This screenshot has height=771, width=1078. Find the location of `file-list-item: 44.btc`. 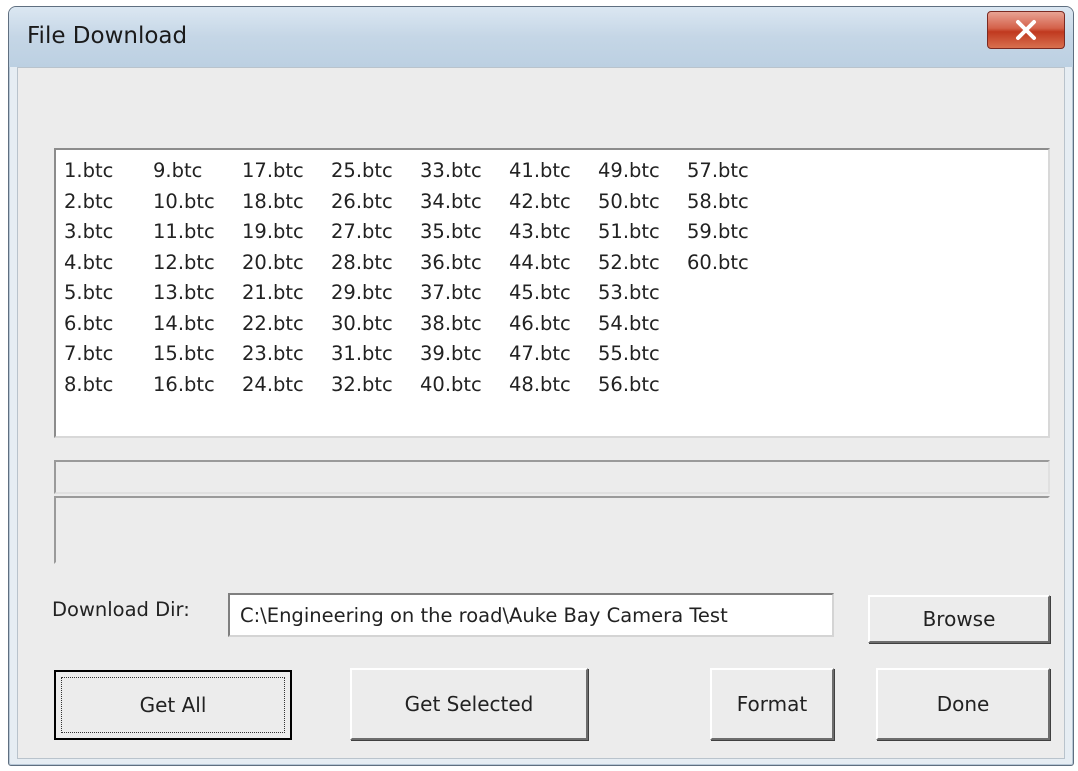

file-list-item: 44.btc is located at coordinates (553, 263).